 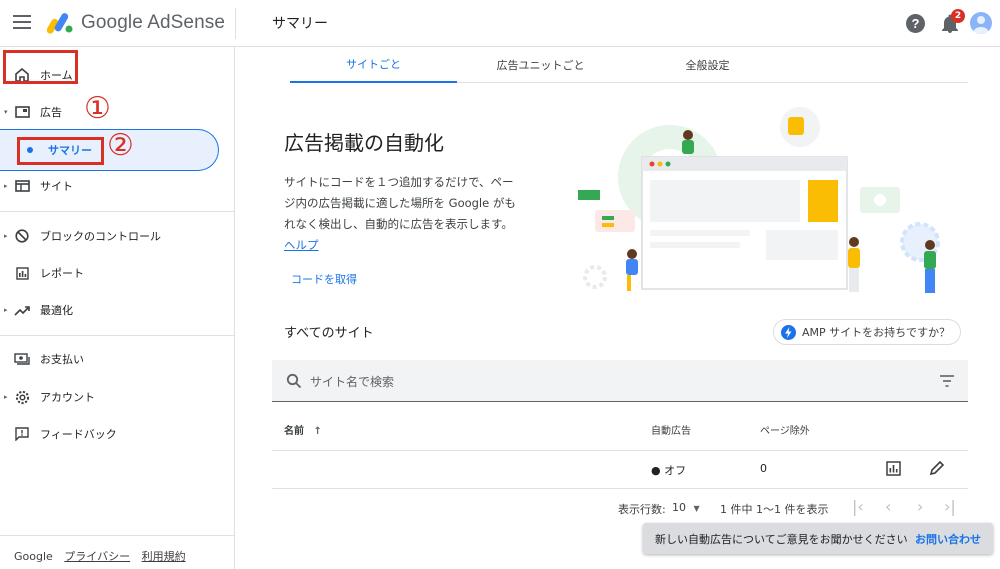 What do you see at coordinates (164, 556) in the screenshot?
I see `terms-link: 利用規約` at bounding box center [164, 556].